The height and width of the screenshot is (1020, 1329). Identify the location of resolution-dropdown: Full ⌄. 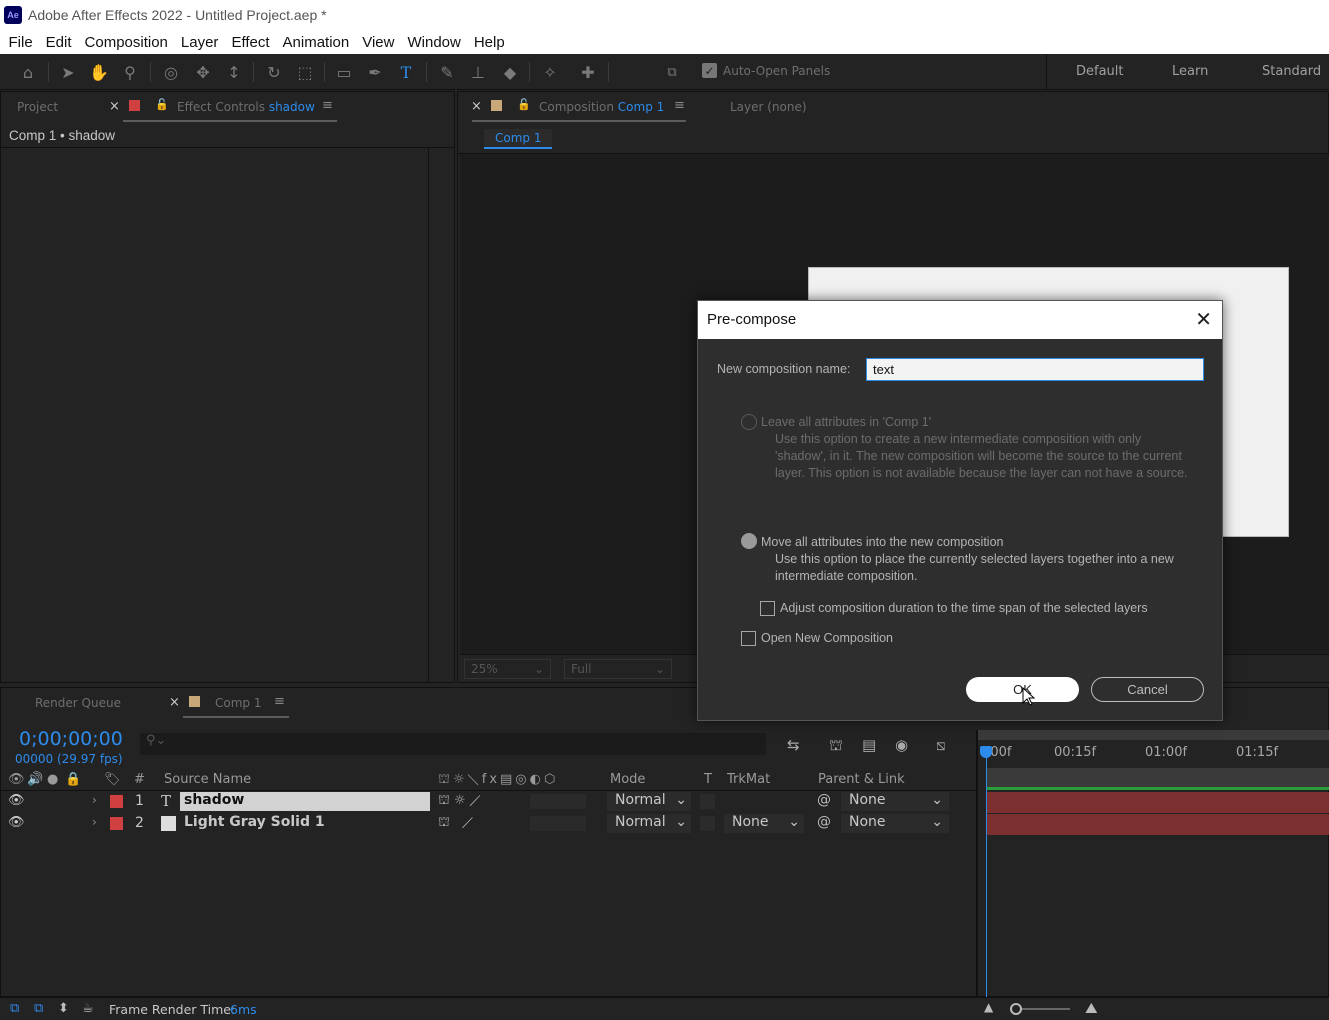
(618, 669).